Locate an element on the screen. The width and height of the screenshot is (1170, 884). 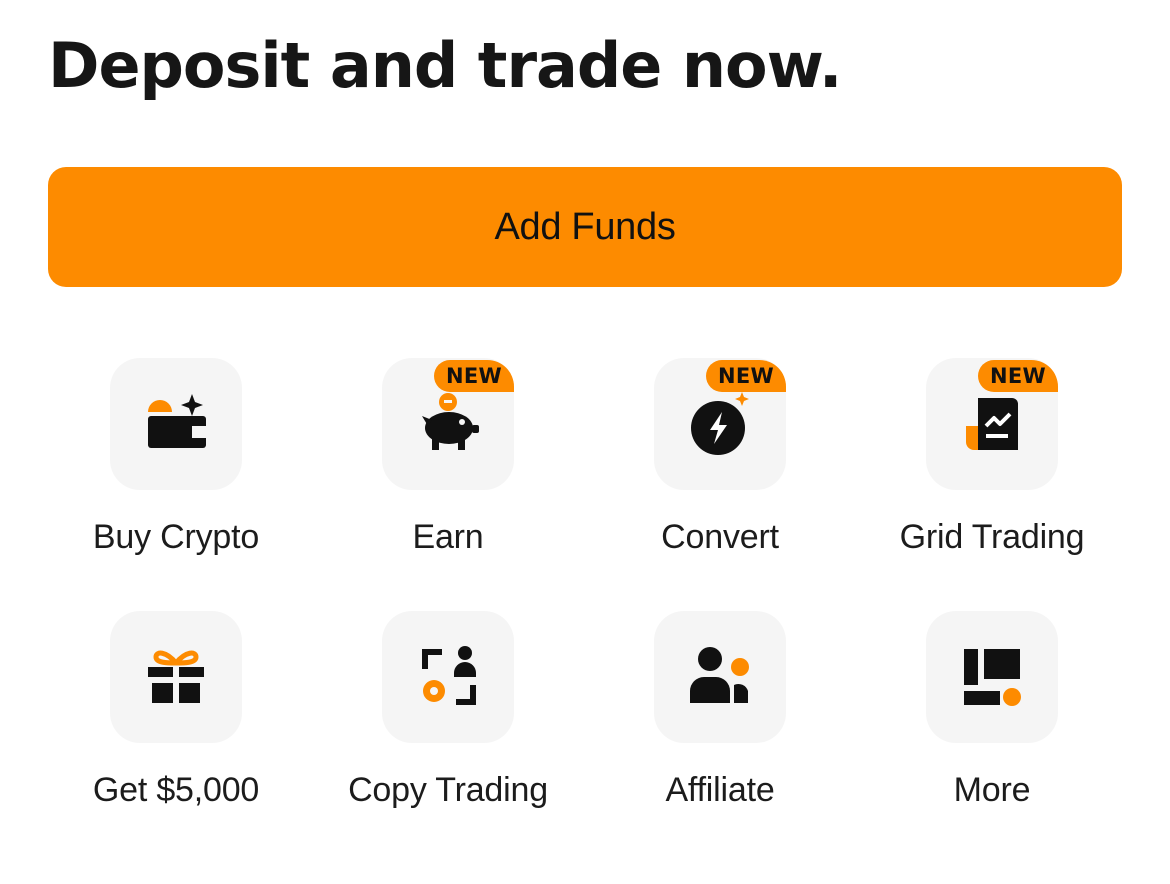
copy-trading-icon is located at coordinates (449, 675).